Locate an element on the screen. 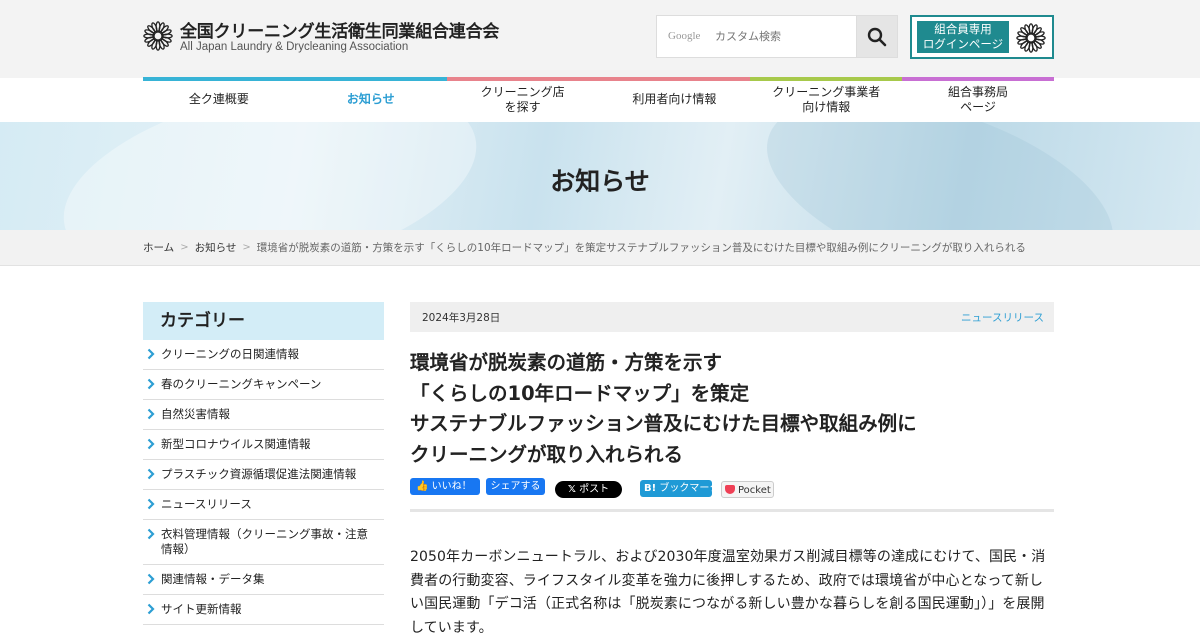 The image size is (1200, 640). login-label: 組合員専用 ログインページ is located at coordinates (963, 37).